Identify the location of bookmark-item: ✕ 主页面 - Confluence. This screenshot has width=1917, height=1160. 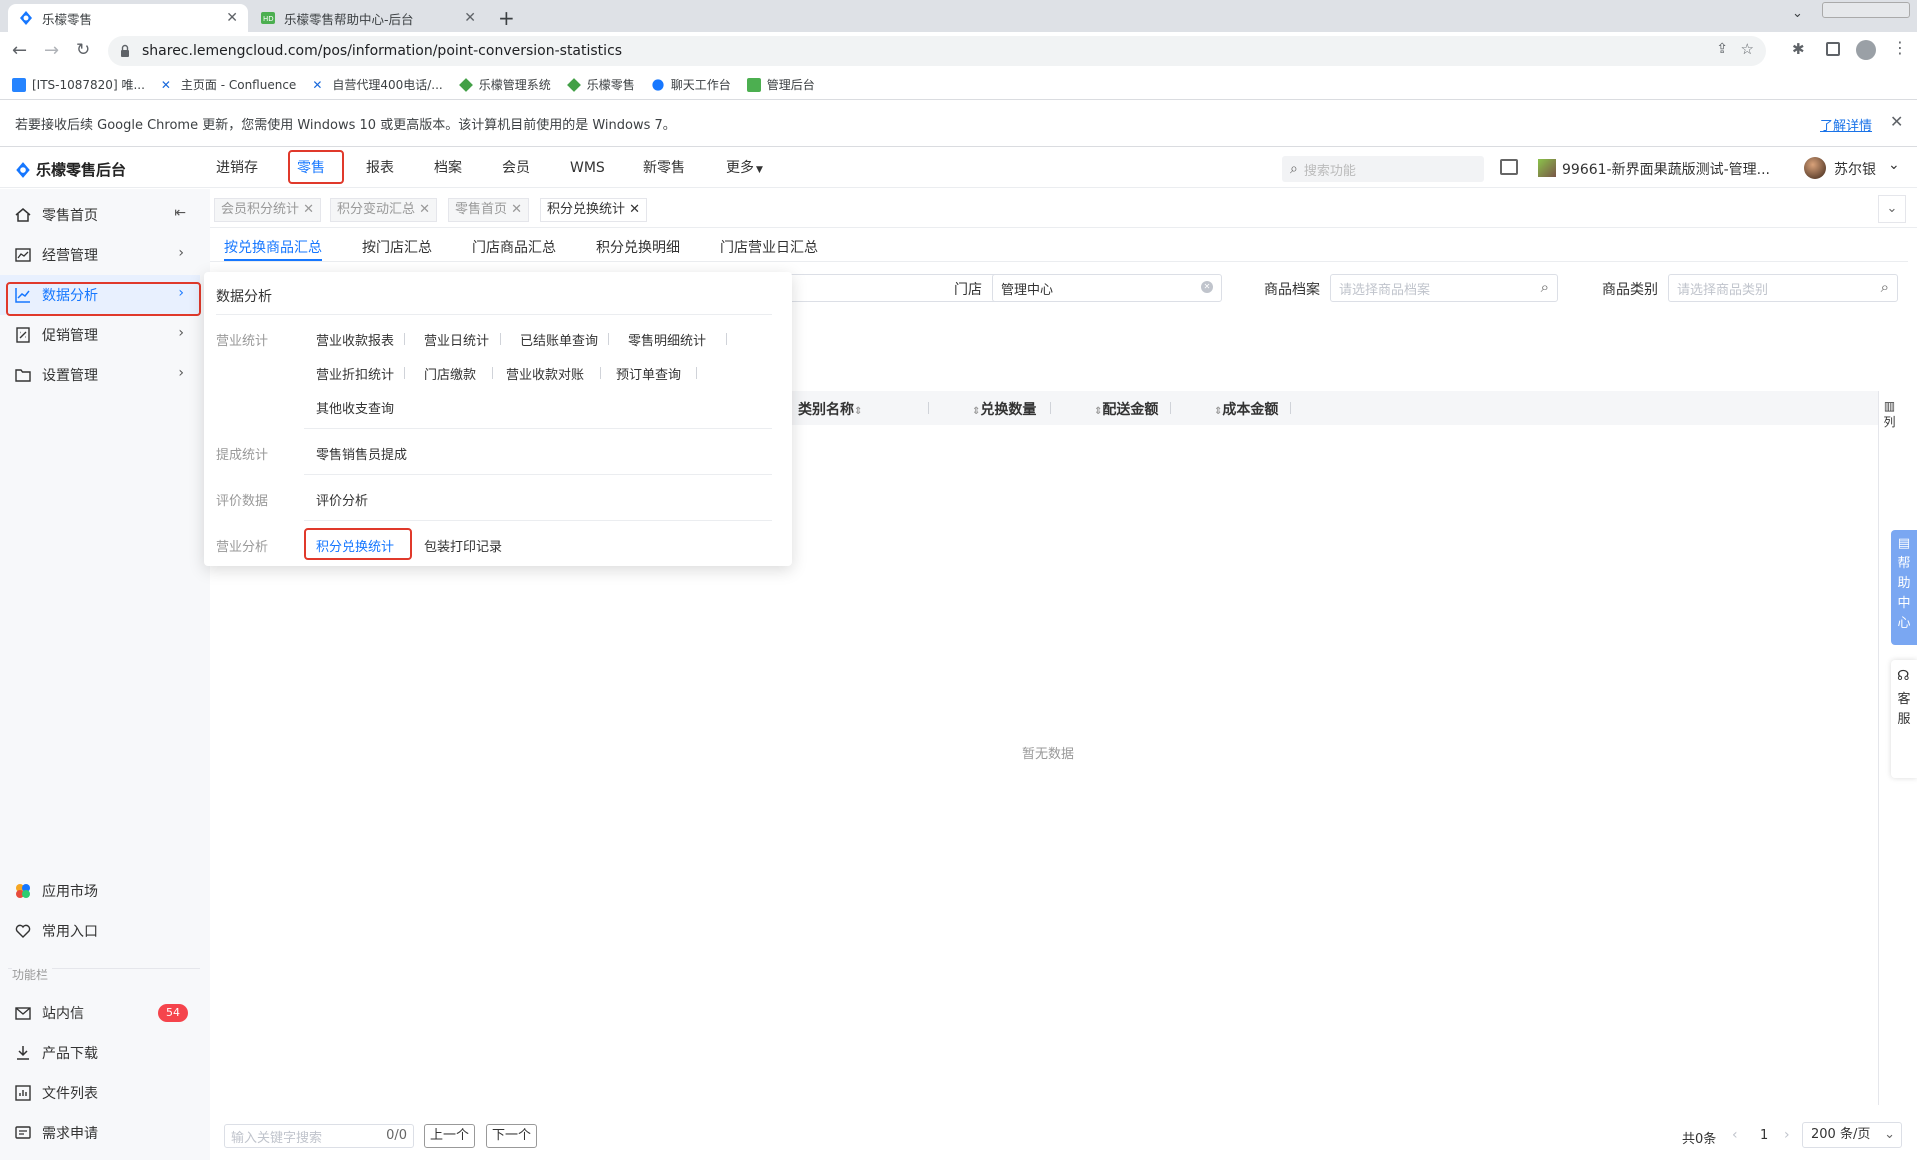
(228, 84).